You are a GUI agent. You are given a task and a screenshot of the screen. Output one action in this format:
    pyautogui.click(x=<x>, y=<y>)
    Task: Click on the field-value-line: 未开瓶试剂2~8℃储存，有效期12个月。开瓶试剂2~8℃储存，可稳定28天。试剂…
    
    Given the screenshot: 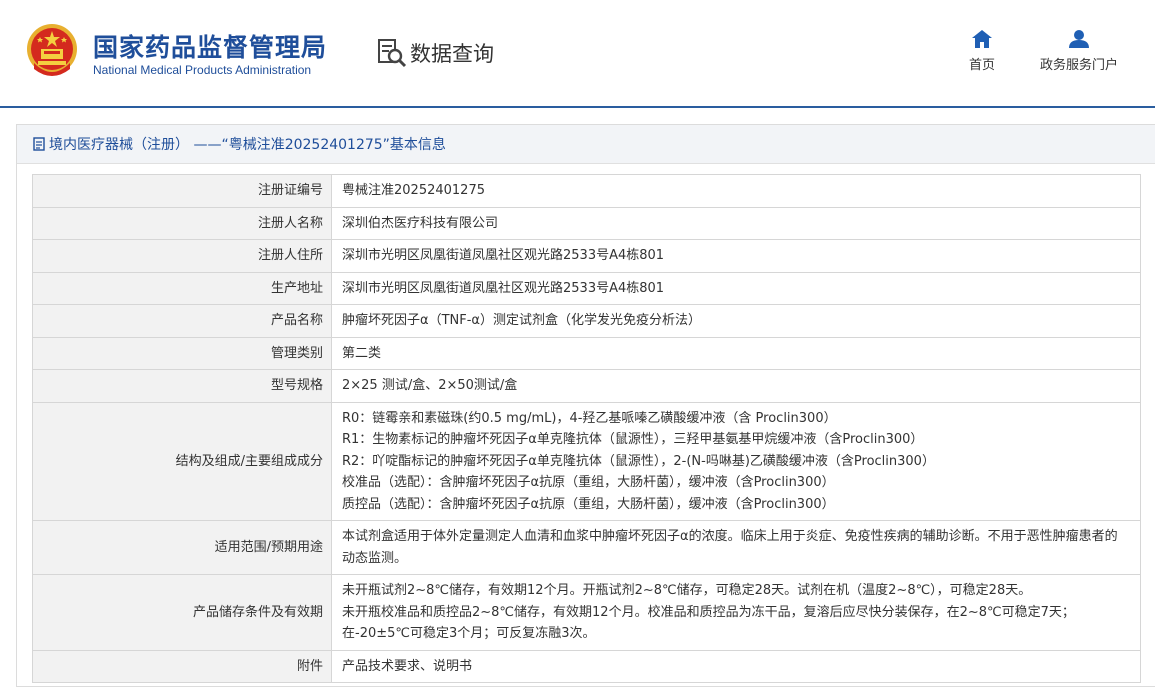 What is the action you would take?
    pyautogui.click(x=687, y=590)
    